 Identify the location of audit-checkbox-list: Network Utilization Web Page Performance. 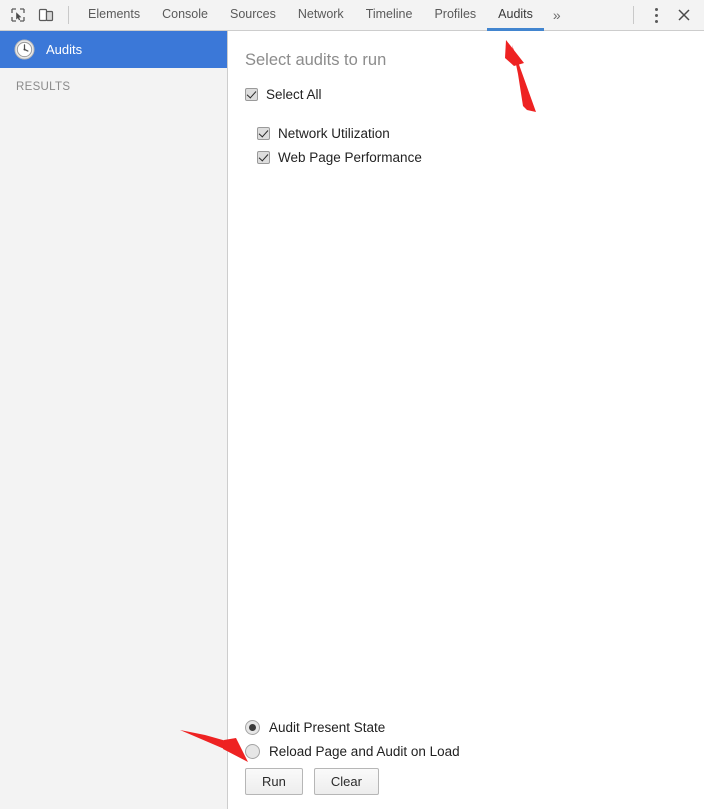
(339, 150).